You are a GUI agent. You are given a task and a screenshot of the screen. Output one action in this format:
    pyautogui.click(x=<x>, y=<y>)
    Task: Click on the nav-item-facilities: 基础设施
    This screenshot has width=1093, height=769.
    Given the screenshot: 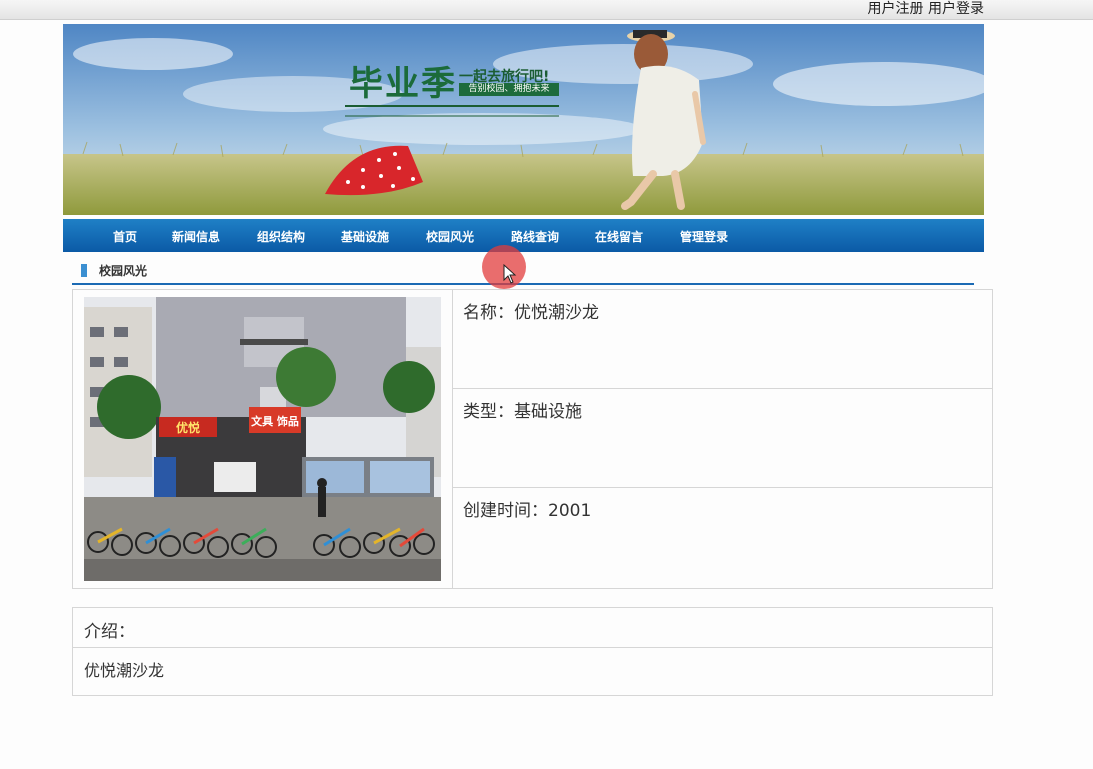 What is the action you would take?
    pyautogui.click(x=365, y=235)
    